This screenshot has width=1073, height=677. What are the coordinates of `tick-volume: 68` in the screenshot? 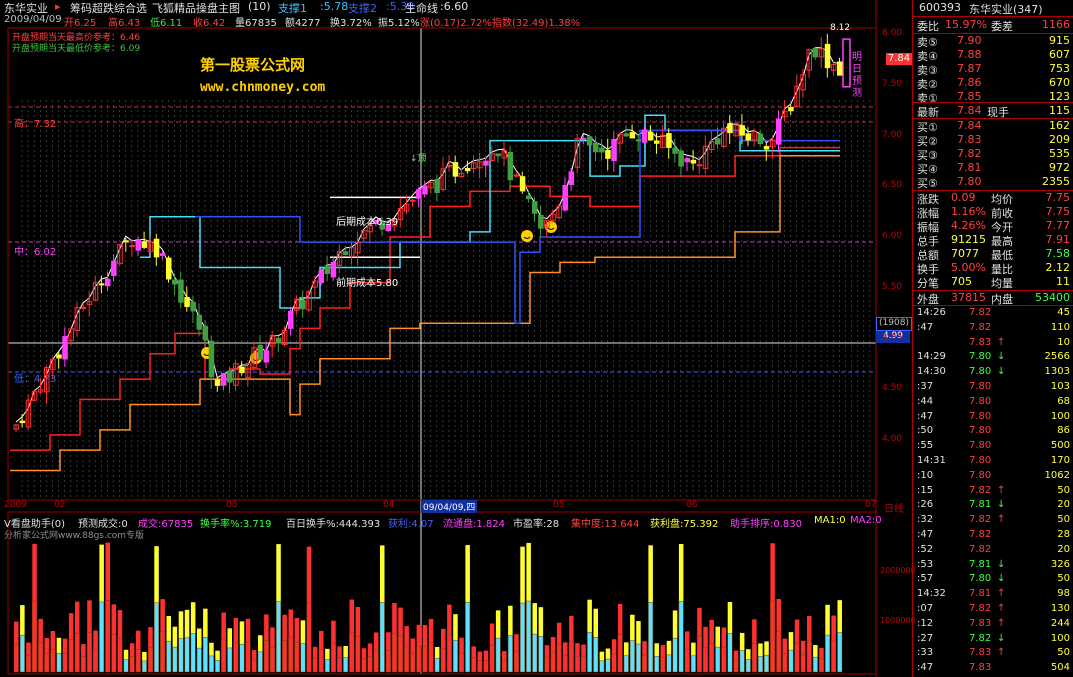 It's located at (1063, 401).